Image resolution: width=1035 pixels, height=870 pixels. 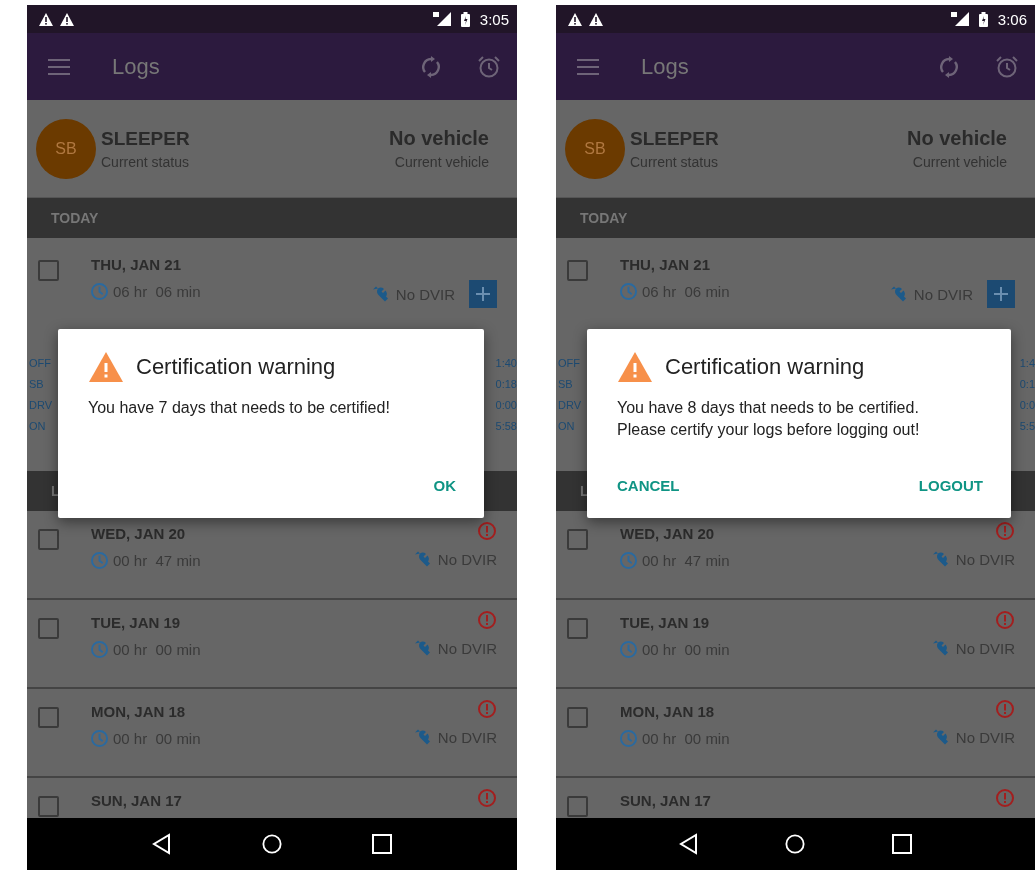 I want to click on clock-time: 3:06, so click(x=1012, y=19).